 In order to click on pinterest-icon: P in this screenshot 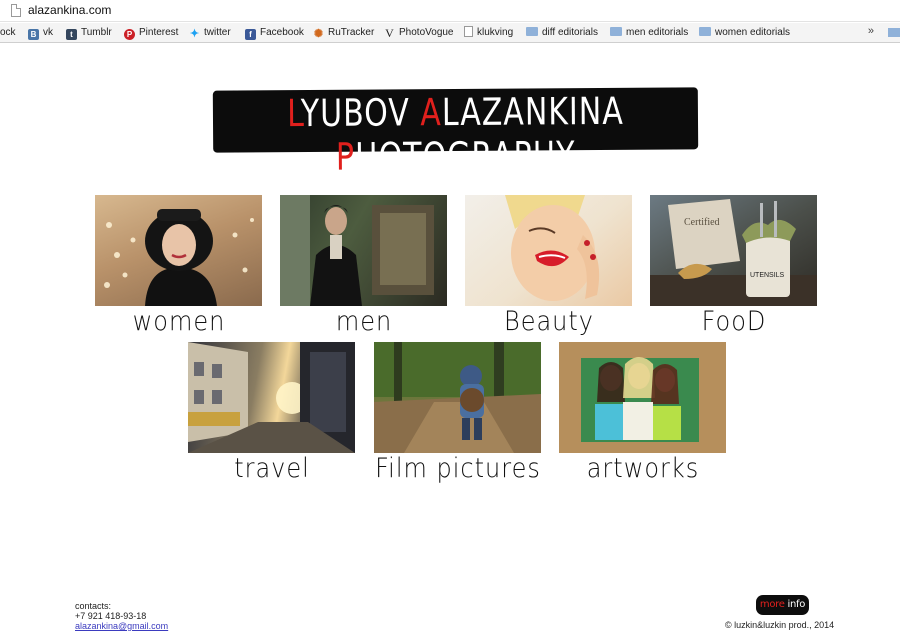, I will do `click(129, 34)`.